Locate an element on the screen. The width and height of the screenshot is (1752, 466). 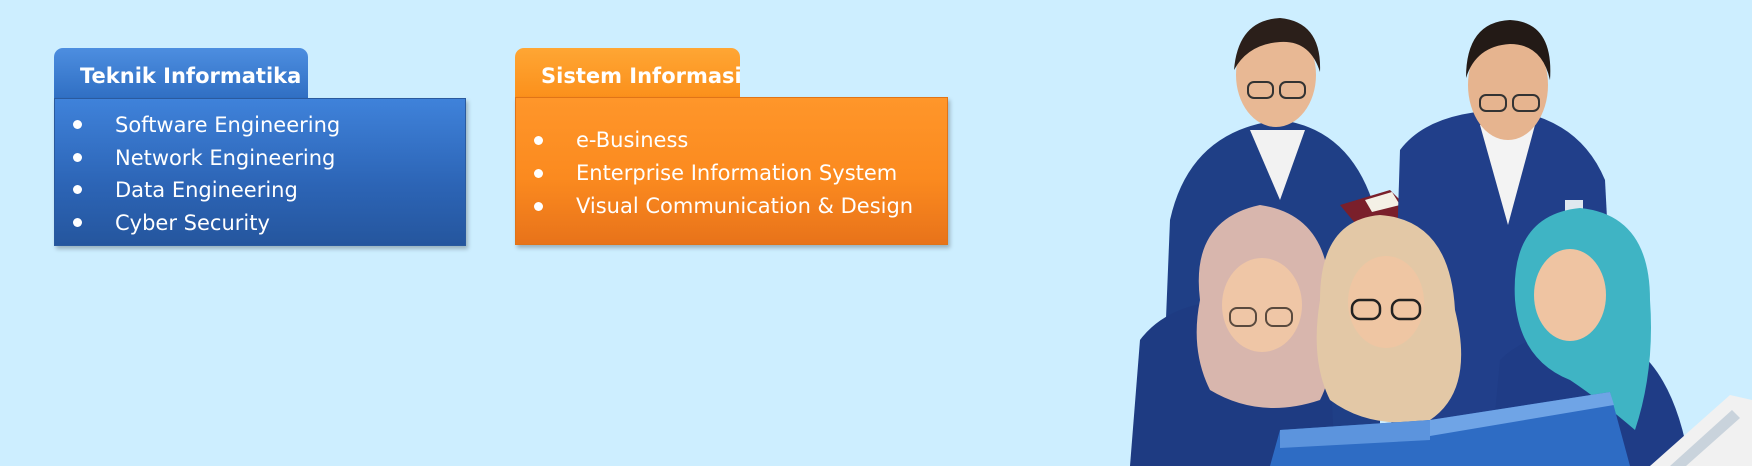
list-item: Network Engineering is located at coordinates (269, 158).